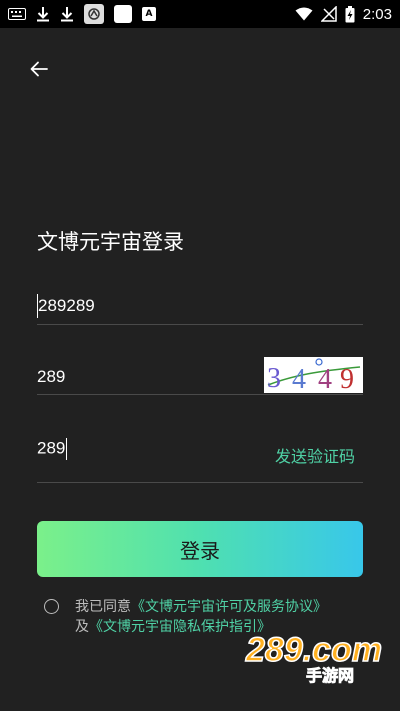 The image size is (400, 711). Describe the element at coordinates (343, 14) in the screenshot. I see `status-right-icons: 2:03` at that location.